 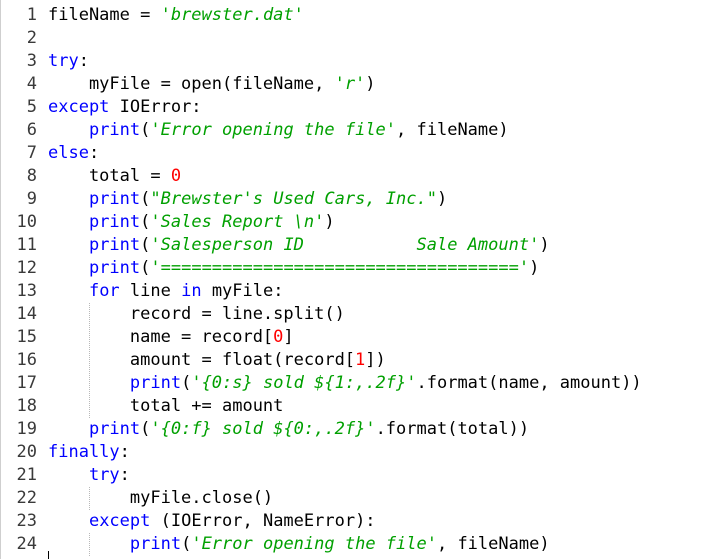 I want to click on code-token: '{0:s} sold ${1:,.2f}', so click(x=304, y=383).